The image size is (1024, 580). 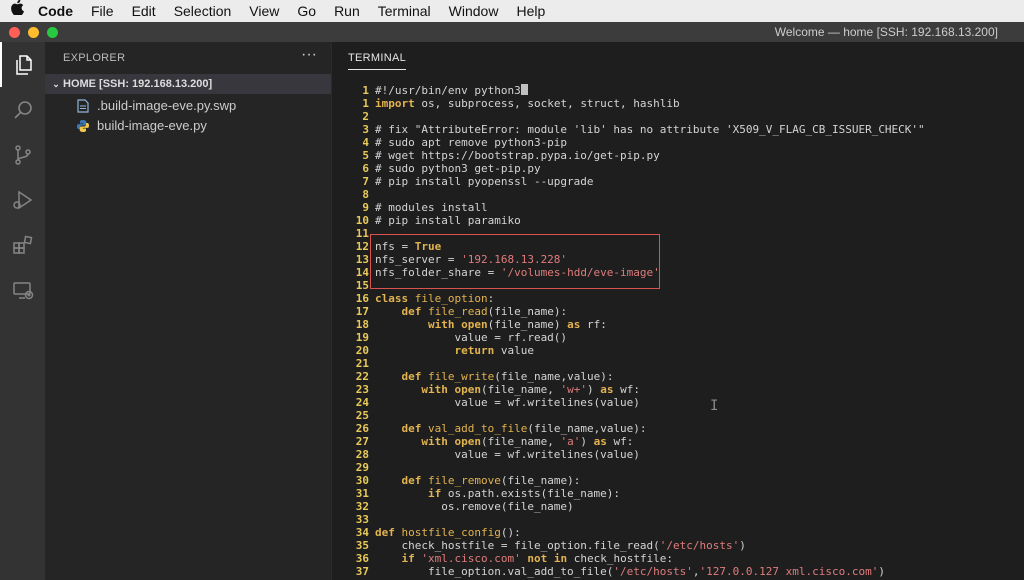 I want to click on terminal-line: 12 nfs = True, so click(x=678, y=246).